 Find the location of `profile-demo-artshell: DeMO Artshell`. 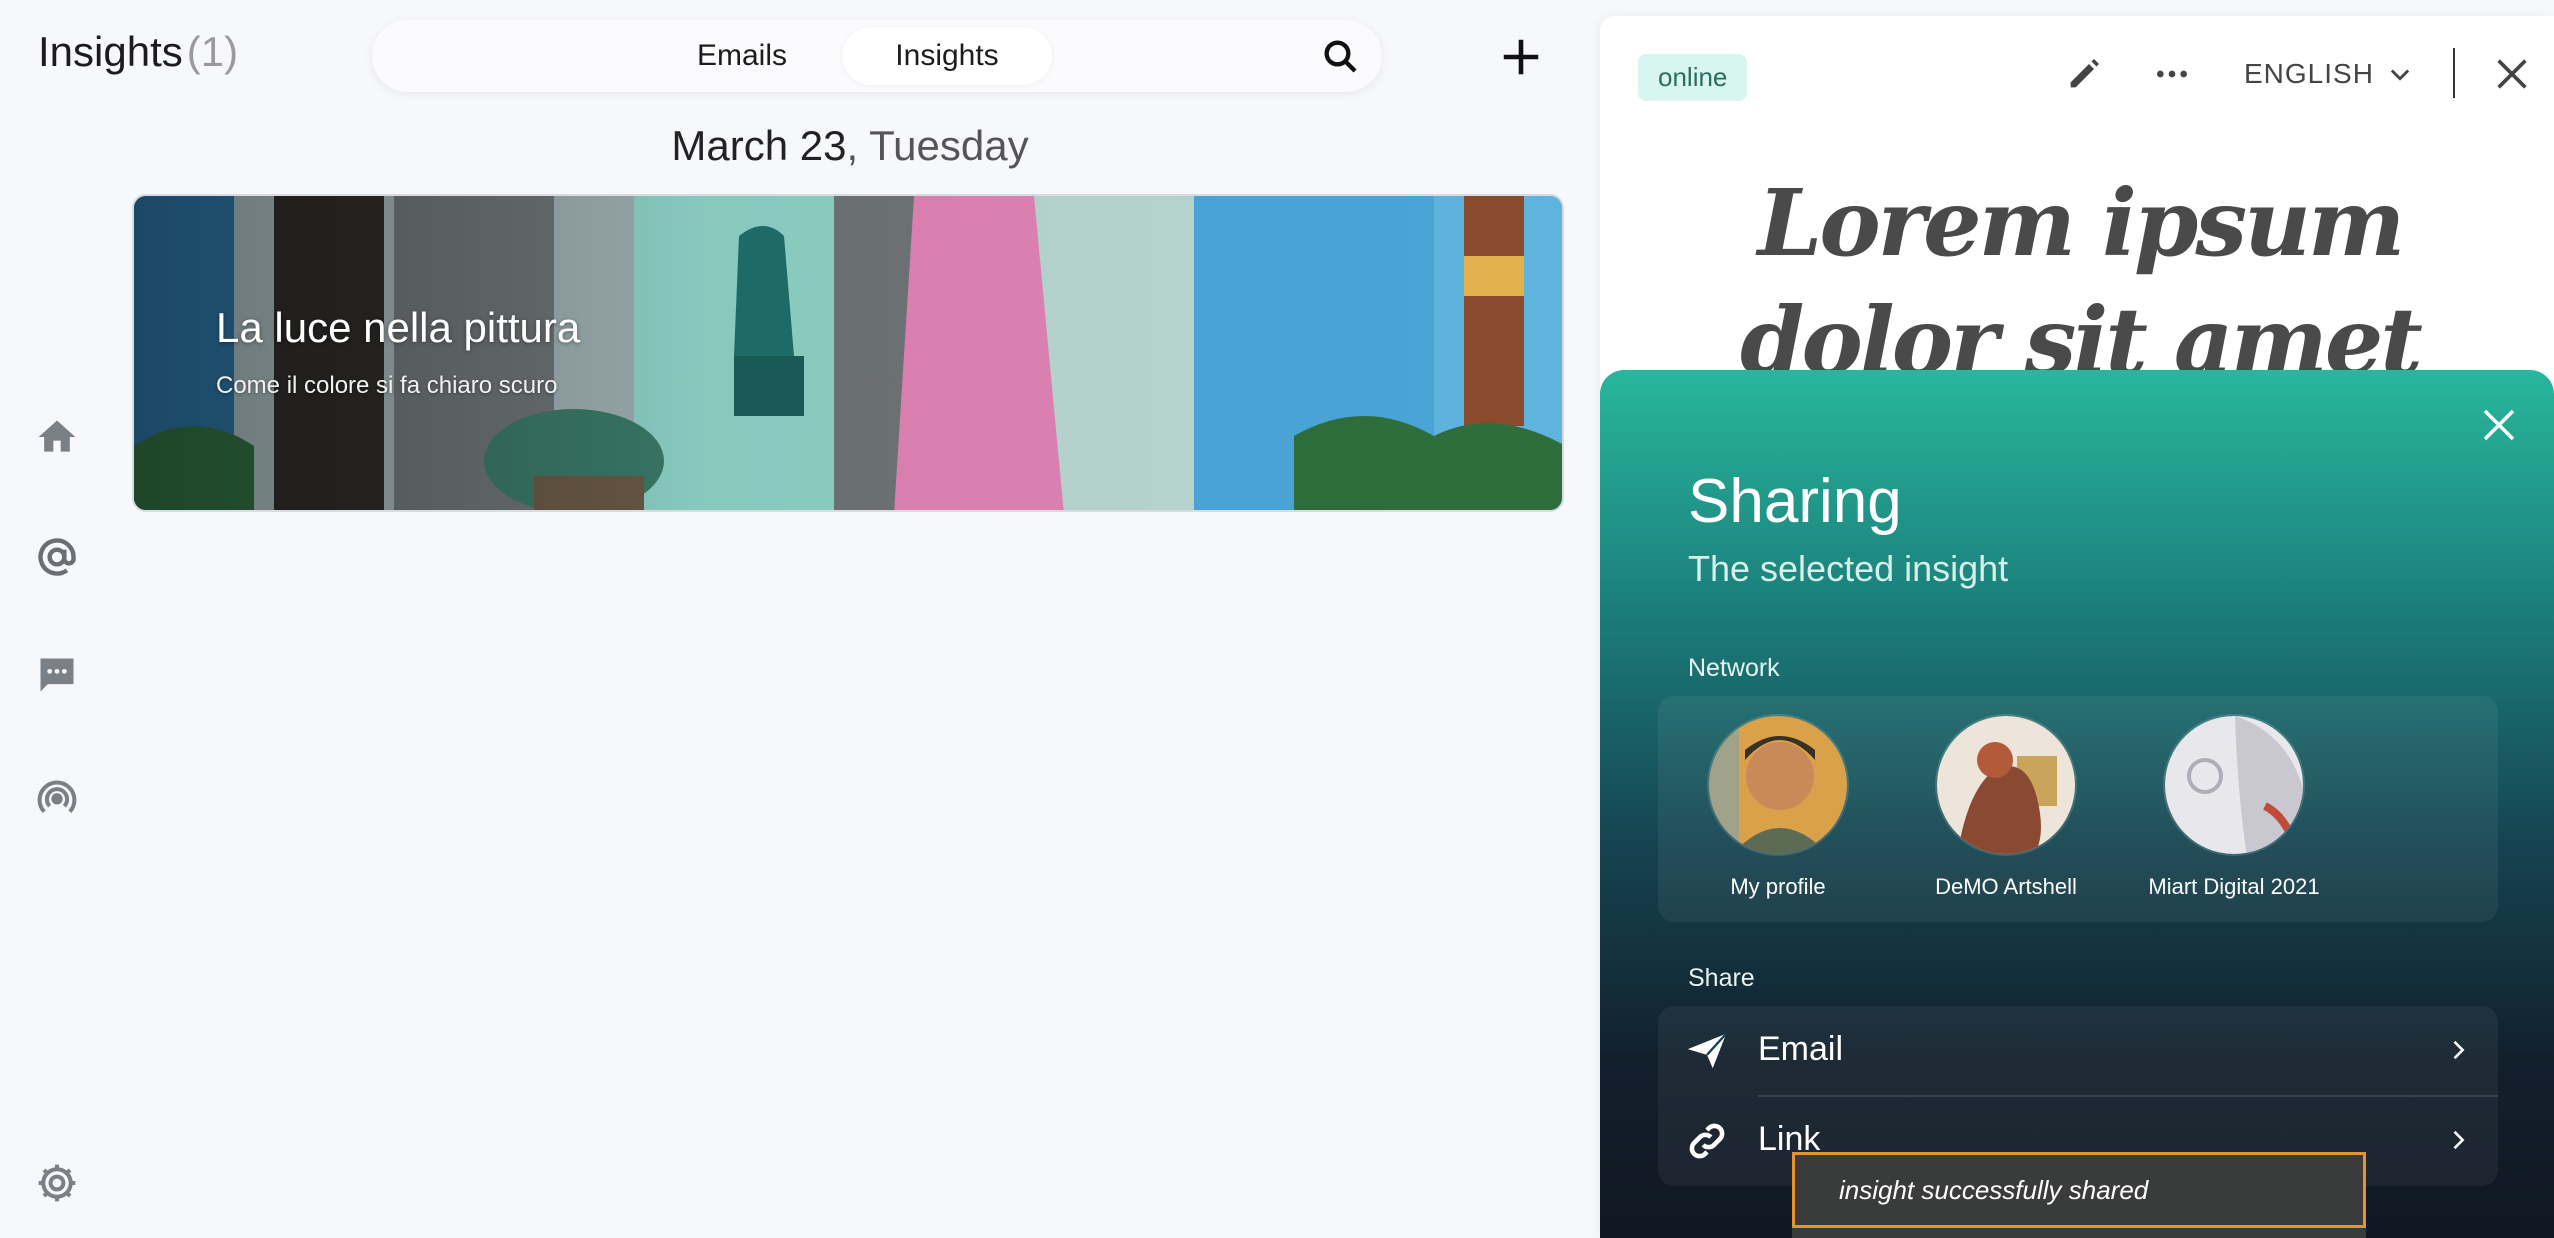

profile-demo-artshell: DeMO Artshell is located at coordinates (2006, 807).